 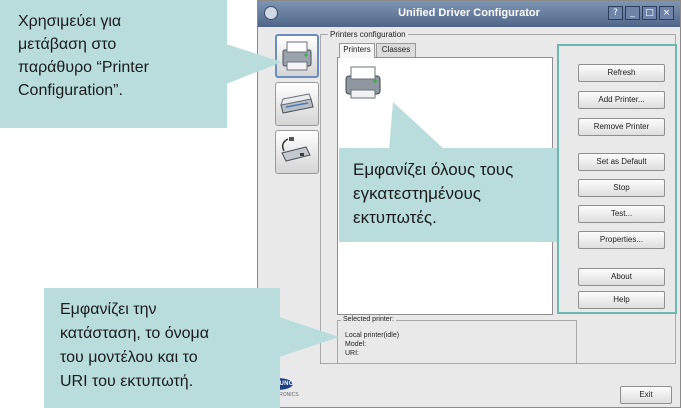 I want to click on printer-uri: URI:, so click(x=352, y=353).